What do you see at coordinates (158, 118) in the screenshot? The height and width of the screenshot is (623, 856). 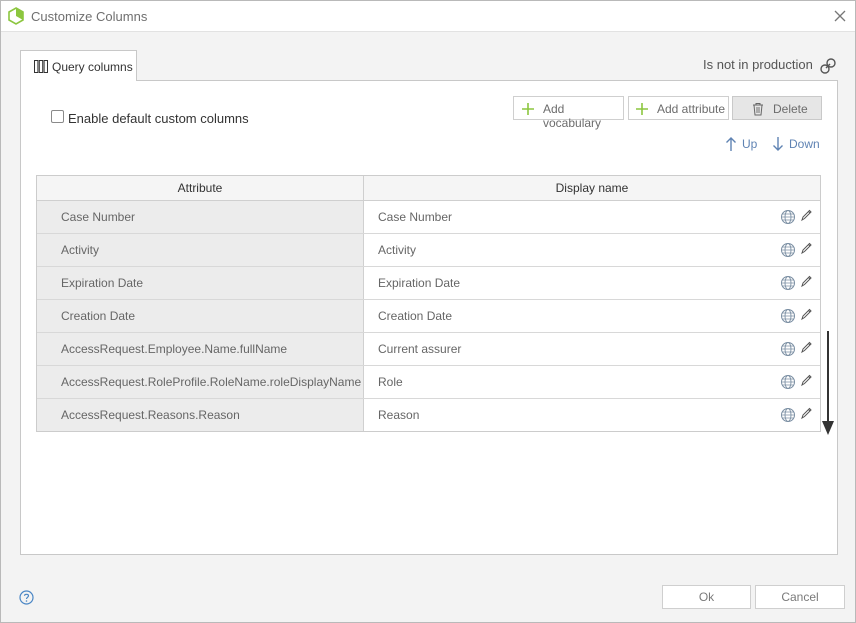 I see `enable-default-label: Enable default custom columns` at bounding box center [158, 118].